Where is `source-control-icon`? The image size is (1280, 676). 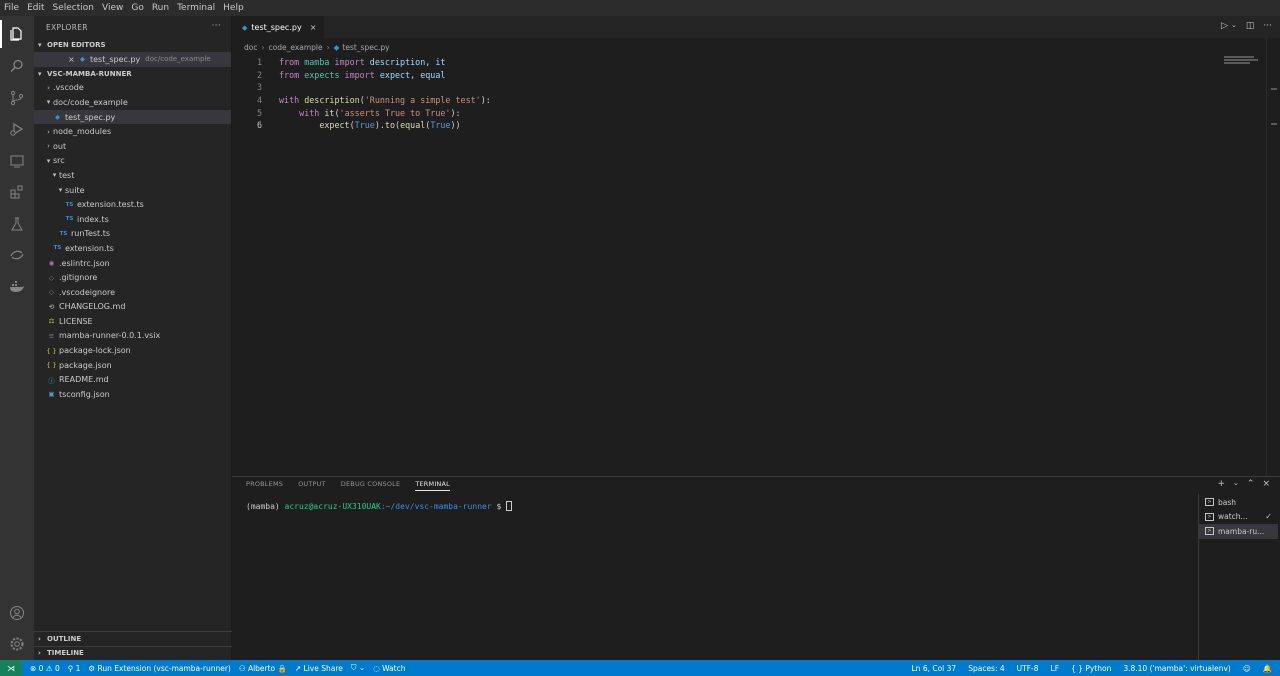 source-control-icon is located at coordinates (17, 98).